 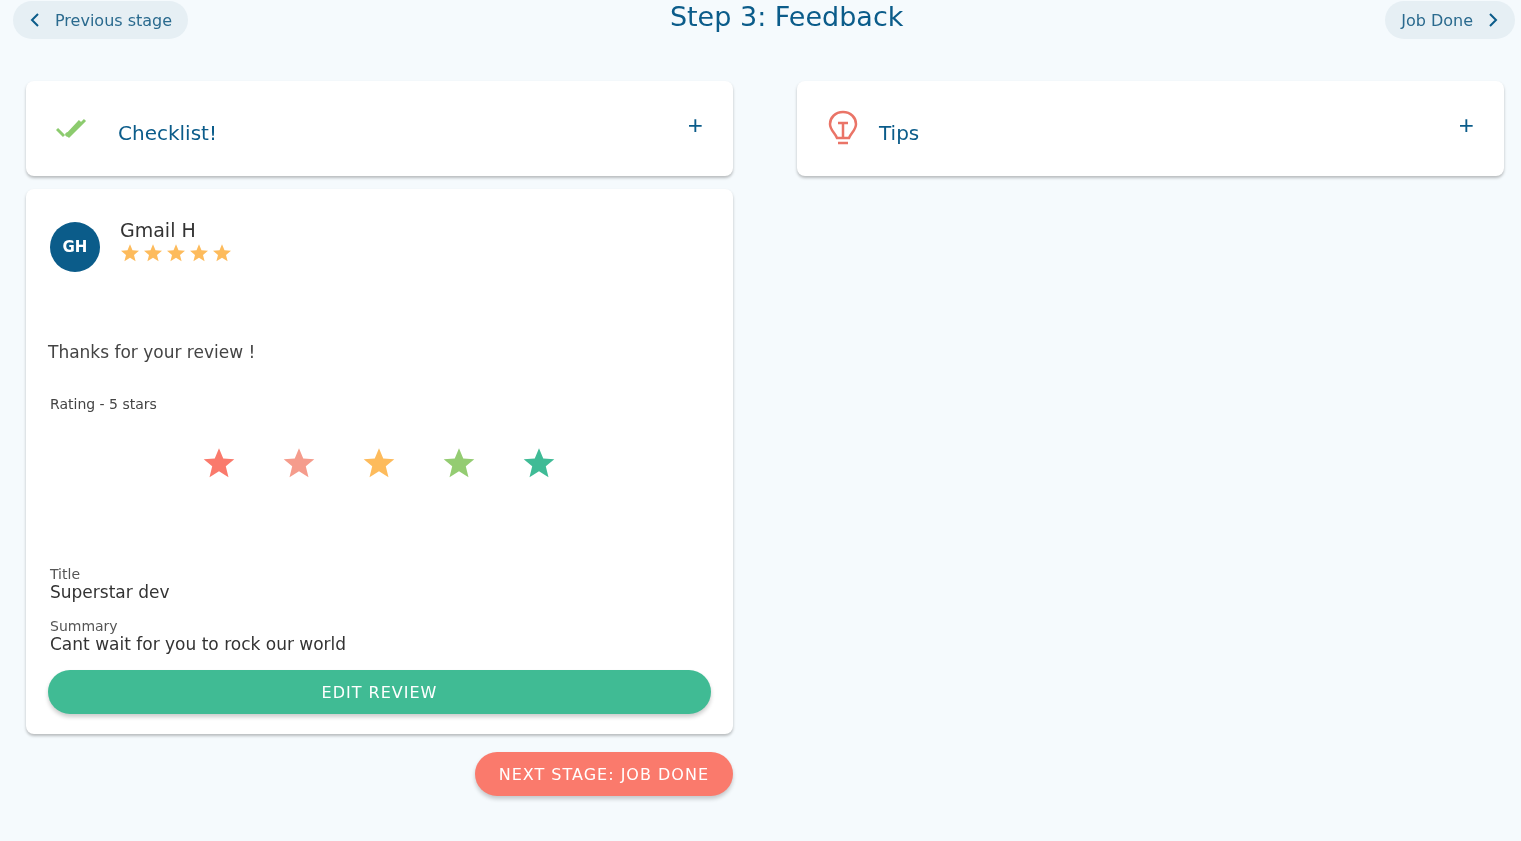 What do you see at coordinates (65, 574) in the screenshot?
I see `field-label: Title` at bounding box center [65, 574].